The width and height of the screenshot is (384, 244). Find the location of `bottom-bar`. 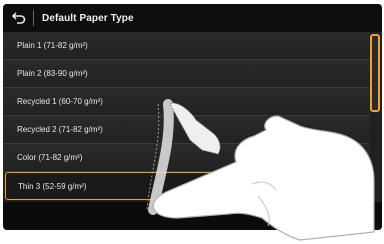

bottom-bar is located at coordinates (192, 216).